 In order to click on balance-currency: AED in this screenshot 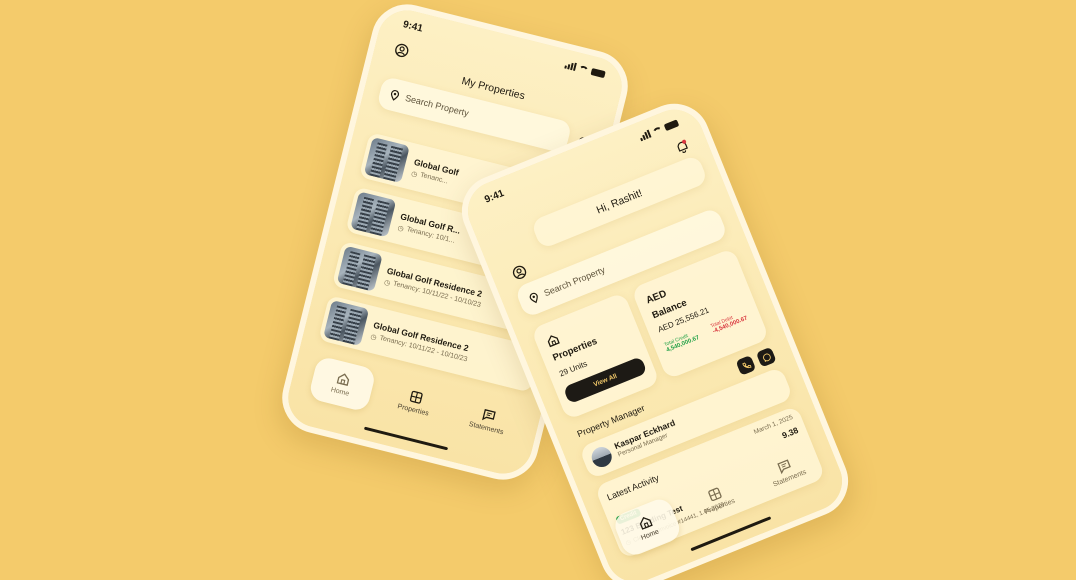, I will do `click(656, 297)`.